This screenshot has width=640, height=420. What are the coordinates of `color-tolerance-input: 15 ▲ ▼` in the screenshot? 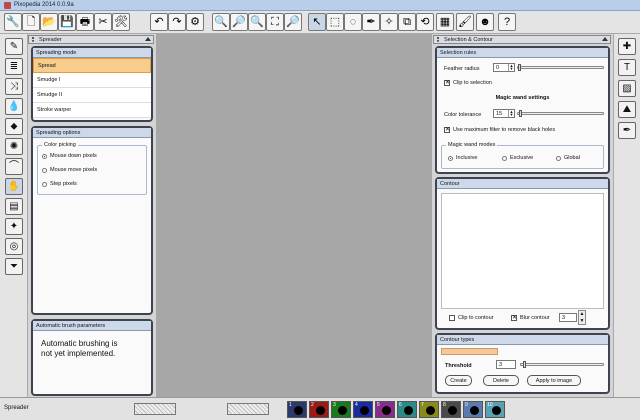 It's located at (504, 113).